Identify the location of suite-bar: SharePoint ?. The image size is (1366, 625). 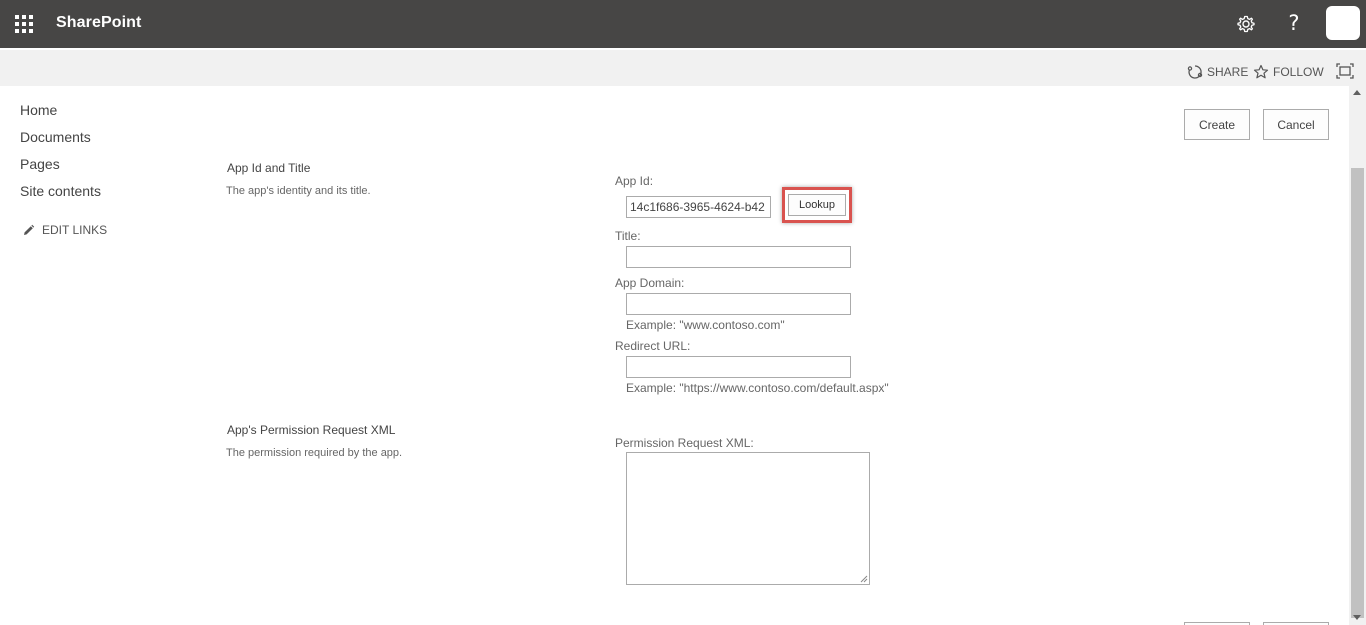
(683, 24).